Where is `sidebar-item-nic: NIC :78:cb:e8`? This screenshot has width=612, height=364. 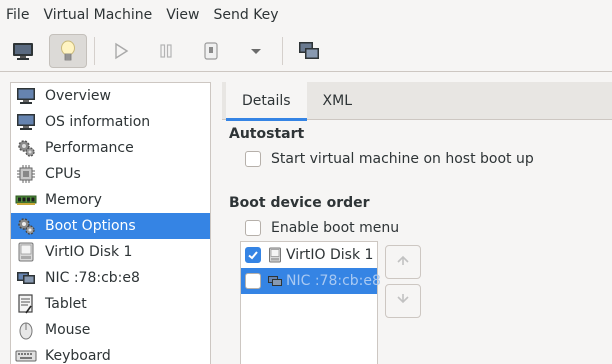 sidebar-item-nic: NIC :78:cb:e8 is located at coordinates (110, 278).